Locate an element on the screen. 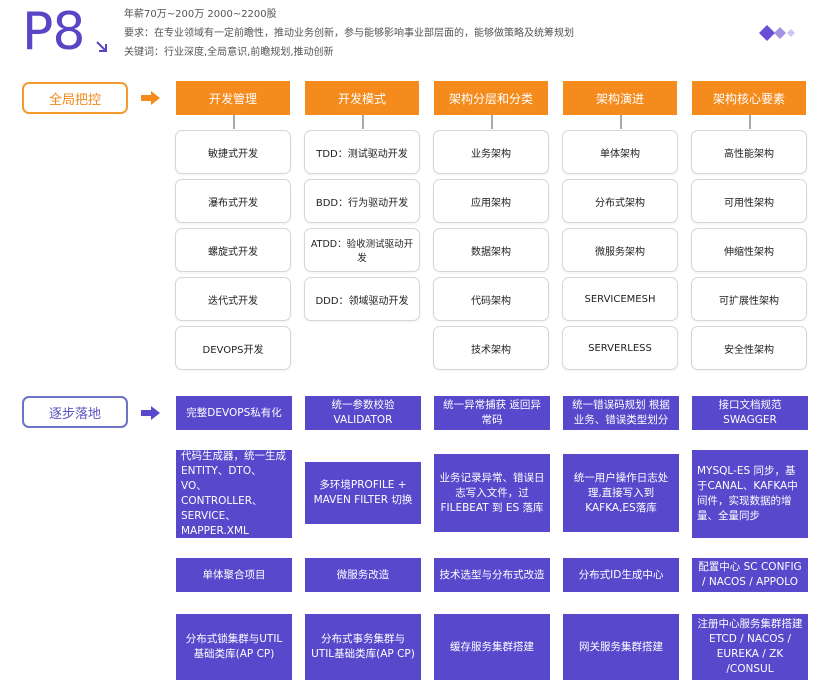  item-box: 分布式架构 is located at coordinates (620, 201).